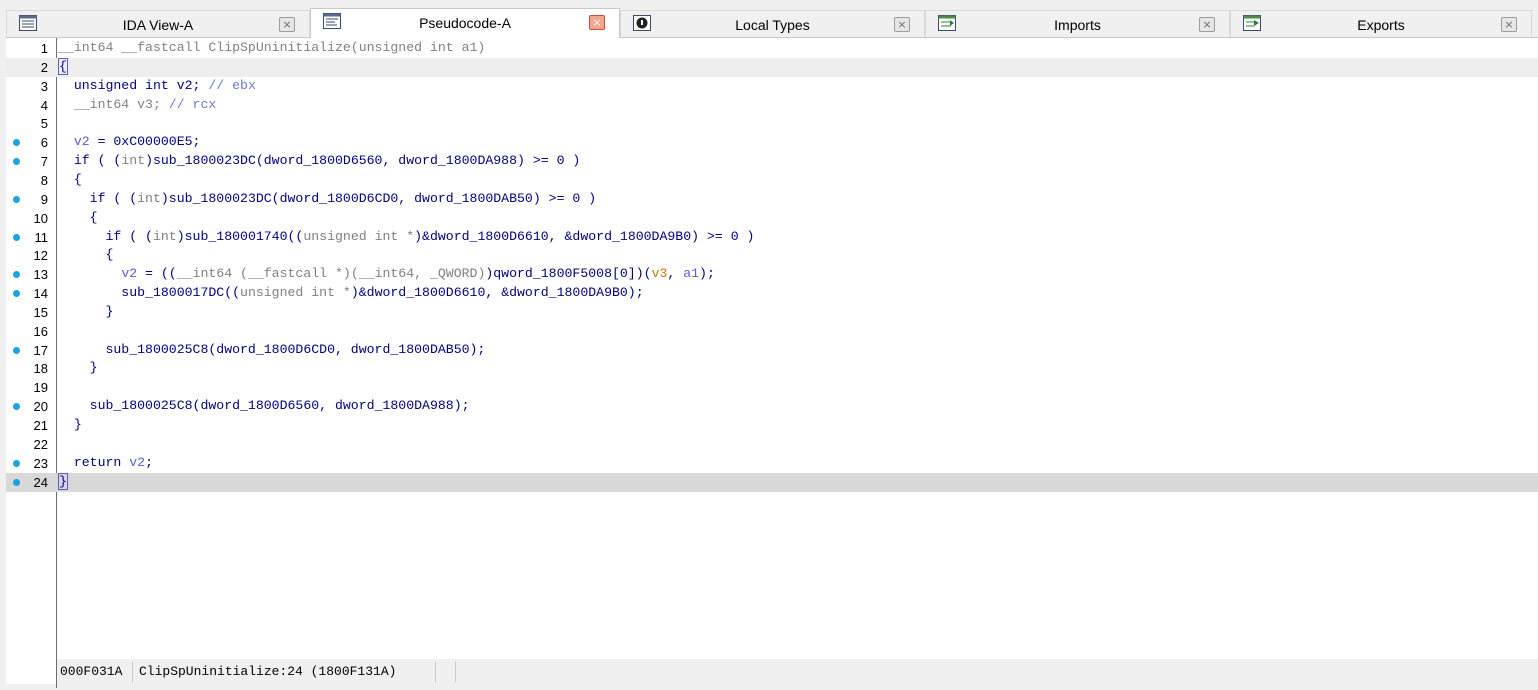  Describe the element at coordinates (772, 142) in the screenshot. I see `code-line: 6 v2 = 0xC00000E5;` at that location.